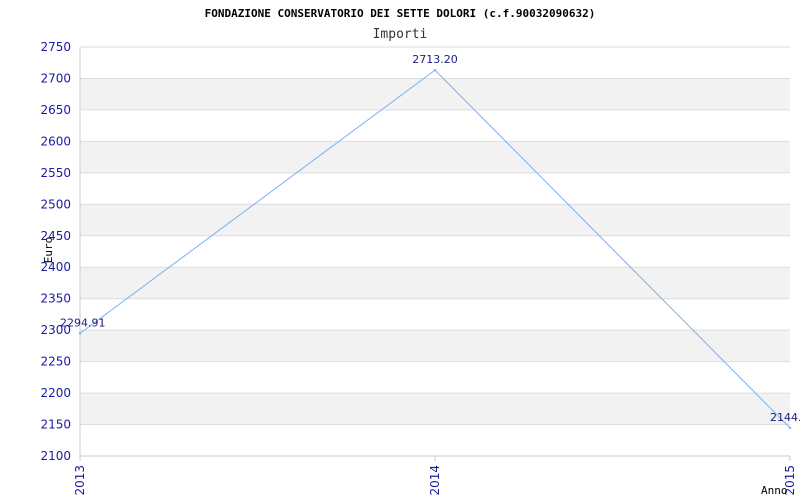 The height and width of the screenshot is (500, 800). I want to click on y-axis-label: Euro, so click(48, 250).